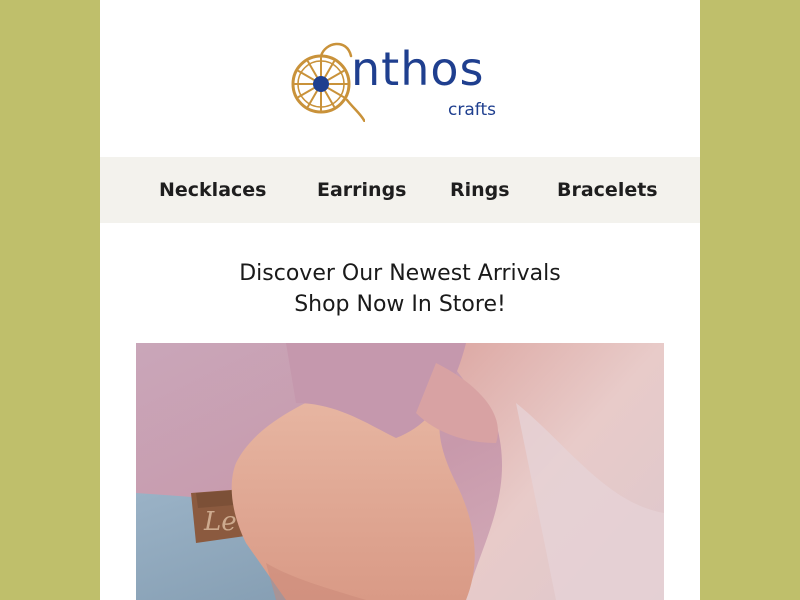 The image size is (800, 600). What do you see at coordinates (418, 69) in the screenshot?
I see `brand-name: nthos` at bounding box center [418, 69].